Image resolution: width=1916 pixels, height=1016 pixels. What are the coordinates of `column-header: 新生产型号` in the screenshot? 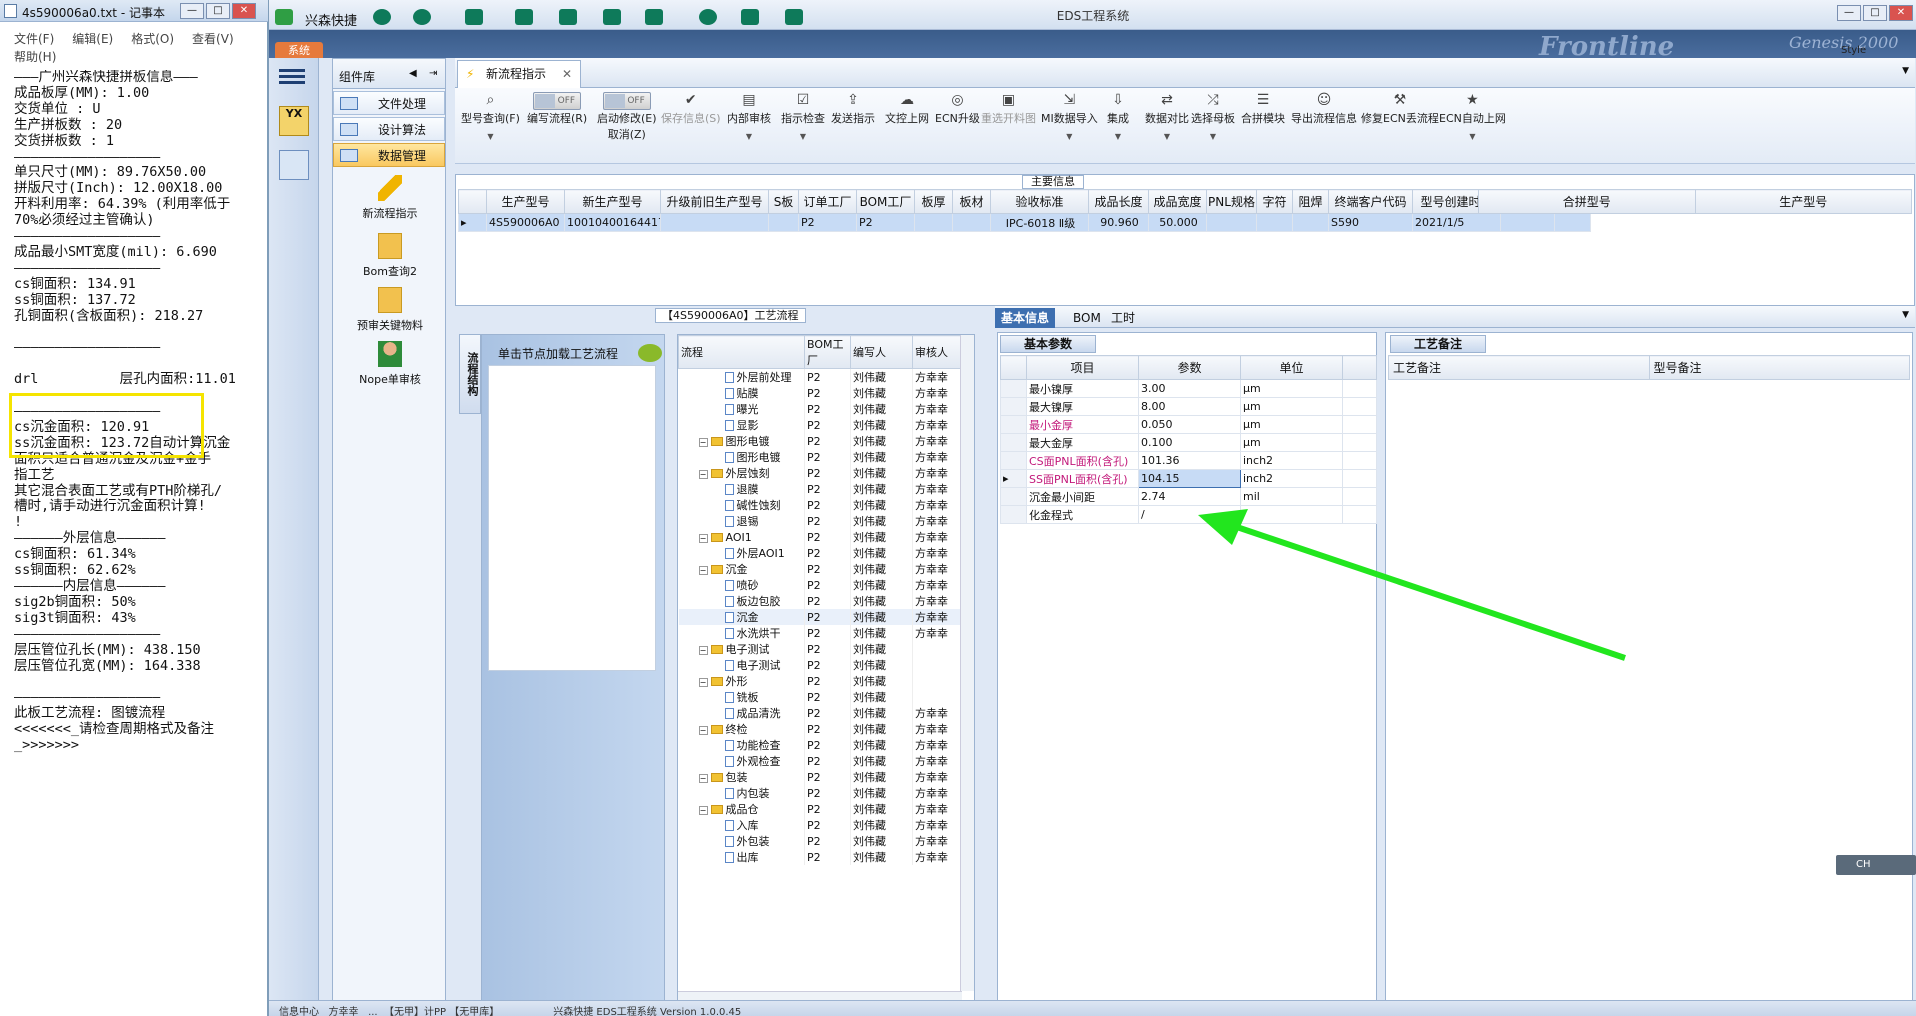 It's located at (612, 201).